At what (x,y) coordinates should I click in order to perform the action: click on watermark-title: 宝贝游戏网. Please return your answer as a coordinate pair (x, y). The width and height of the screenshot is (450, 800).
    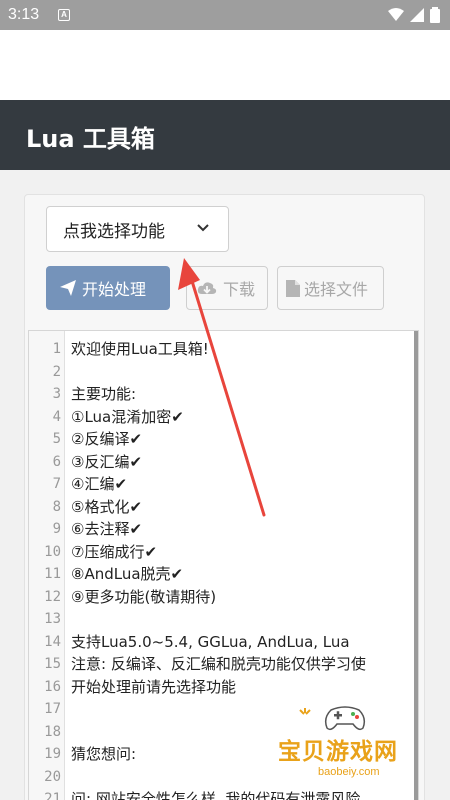
    Looking at the image, I should click on (338, 752).